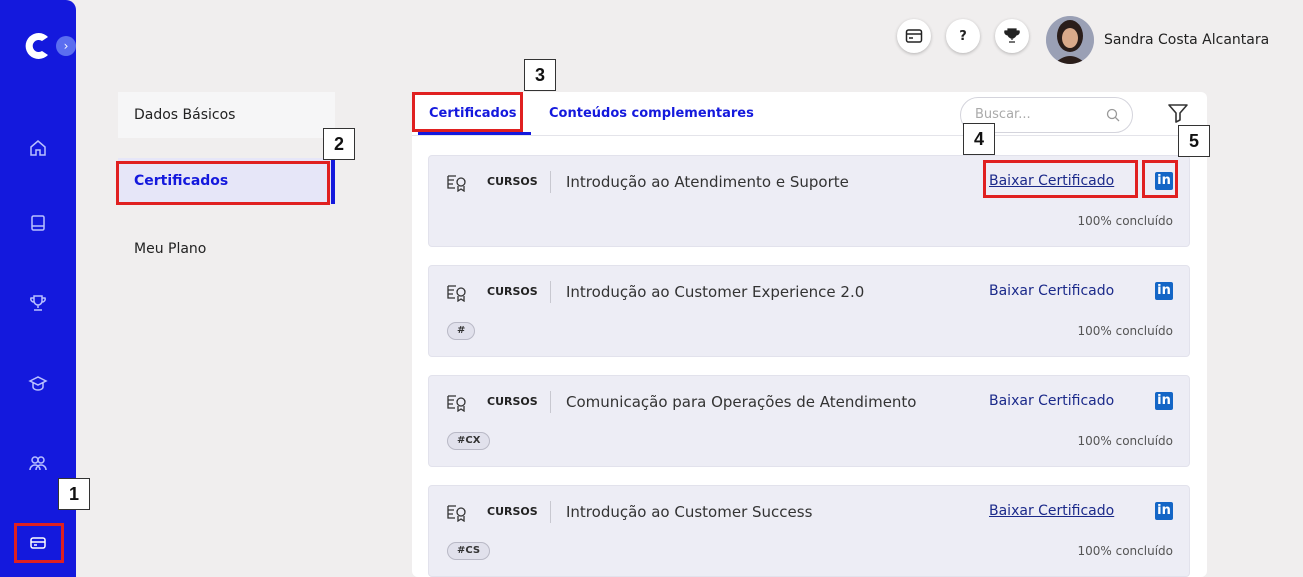 This screenshot has width=1303, height=577. Describe the element at coordinates (66, 46) in the screenshot. I see `collapse-sidebar-button: ›` at that location.